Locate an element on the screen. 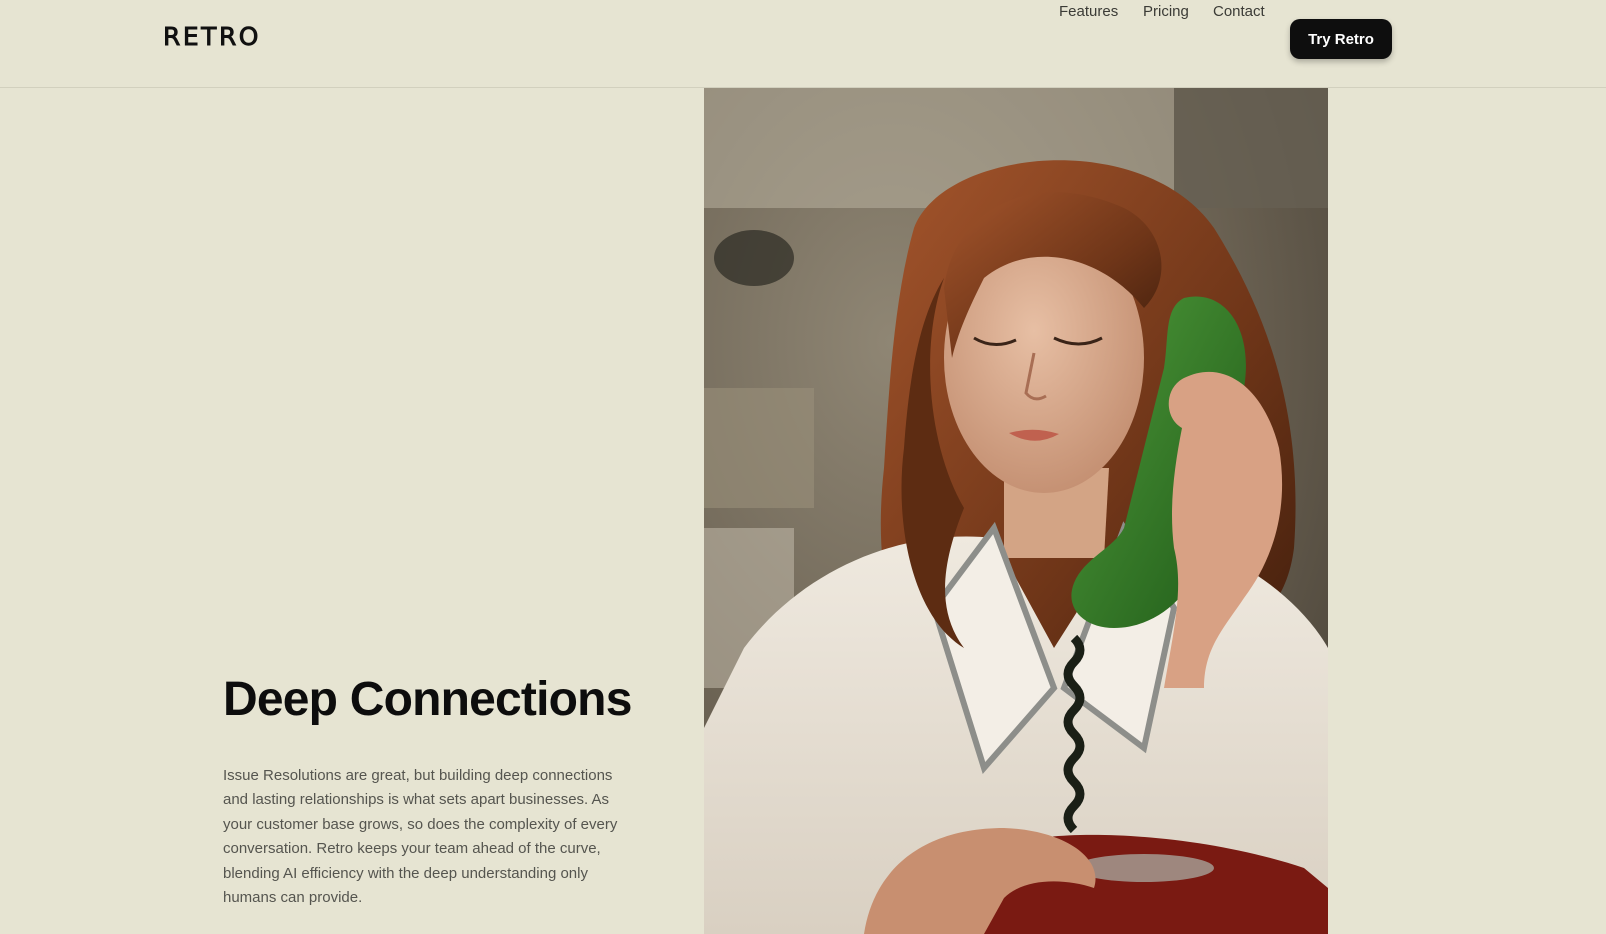 This screenshot has width=1606, height=934. nav-link-features: Features is located at coordinates (1088, 11).